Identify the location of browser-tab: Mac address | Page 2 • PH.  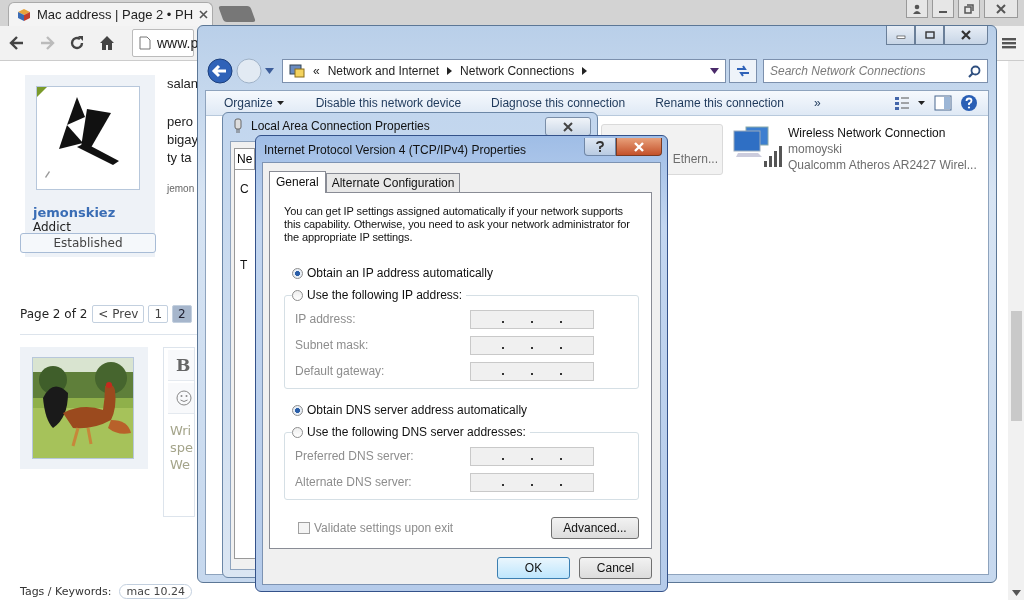
(110, 14).